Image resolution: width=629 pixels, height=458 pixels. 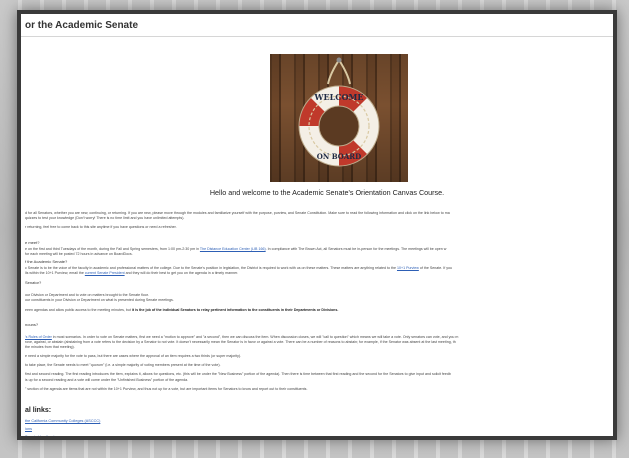 What do you see at coordinates (339, 97) in the screenshot?
I see `ring-text-top: WELCOME` at bounding box center [339, 97].